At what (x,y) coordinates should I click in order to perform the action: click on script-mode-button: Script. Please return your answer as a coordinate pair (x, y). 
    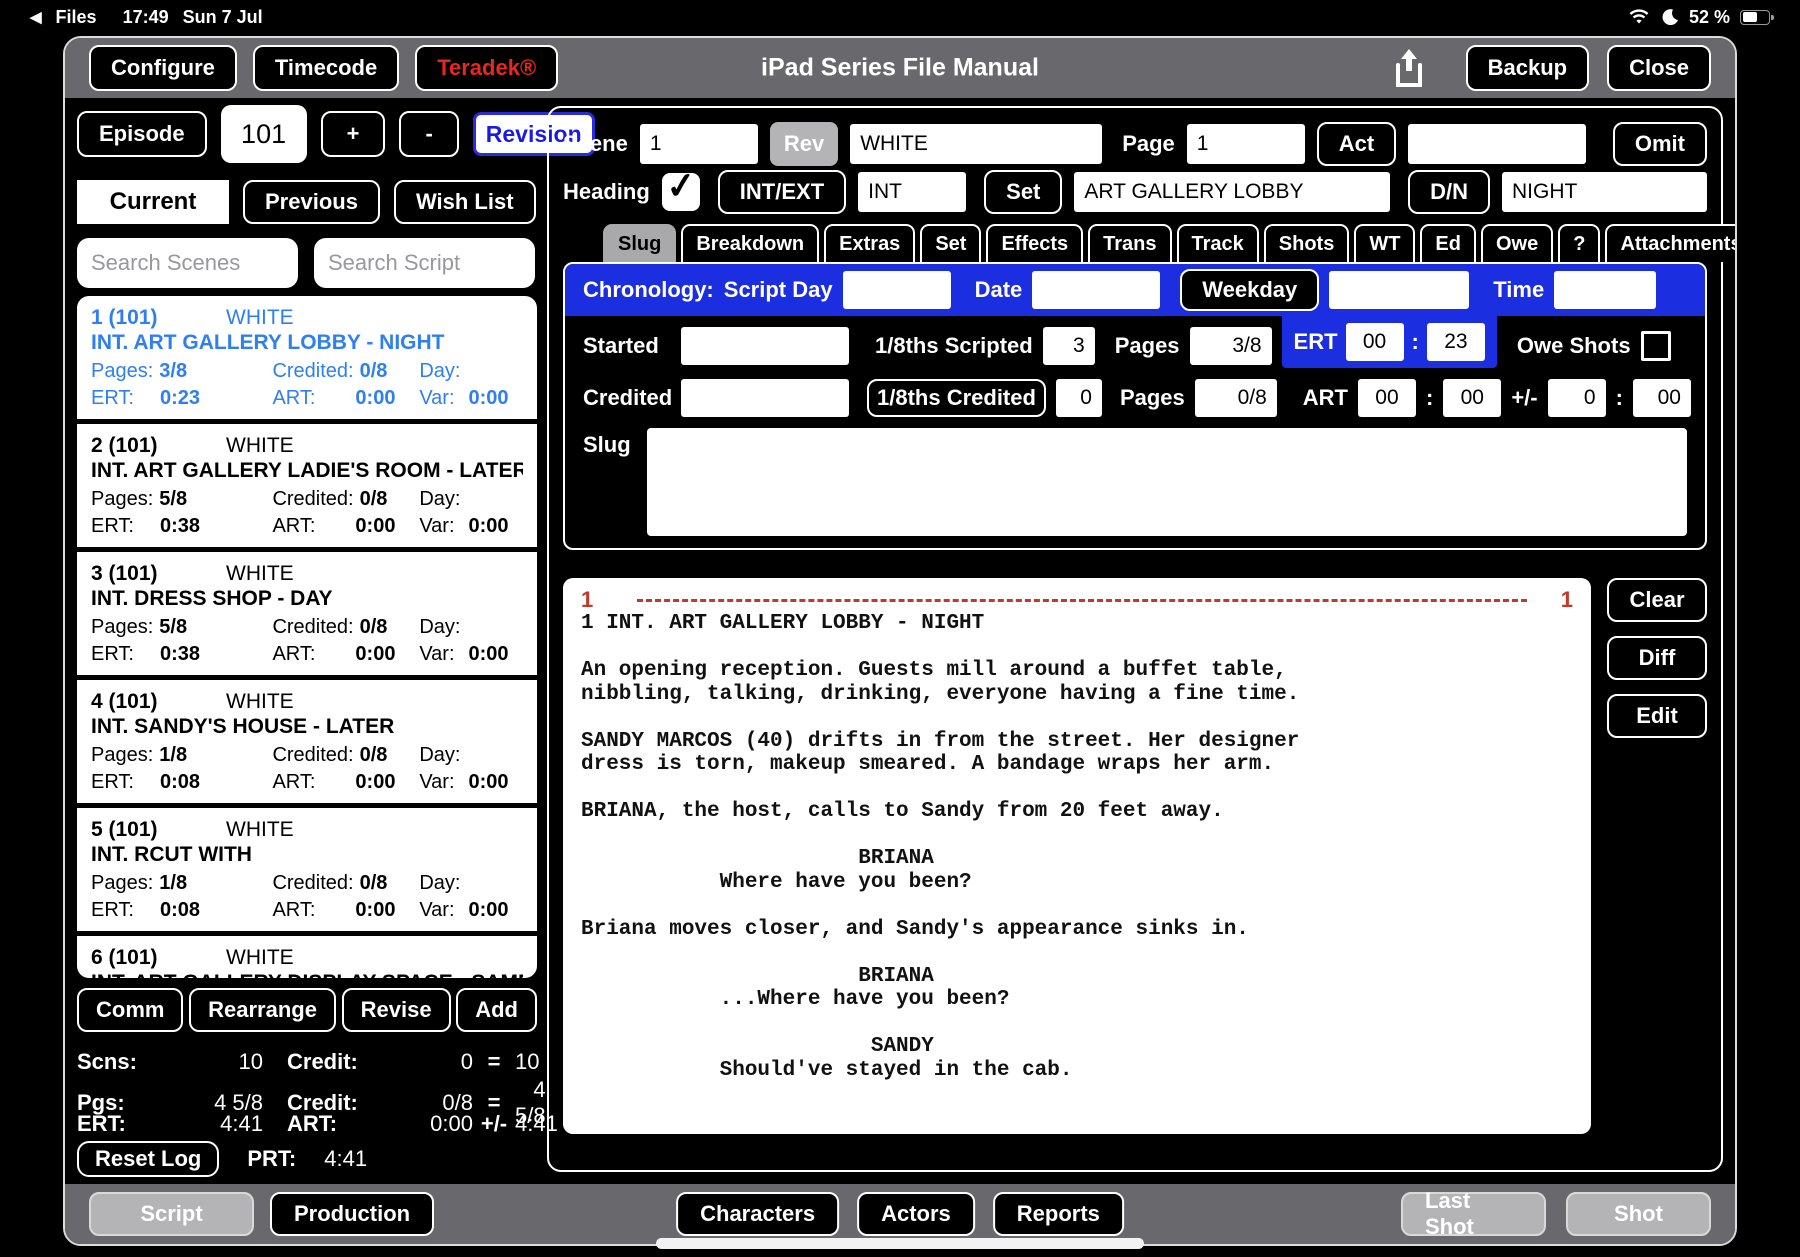
    Looking at the image, I should click on (171, 1214).